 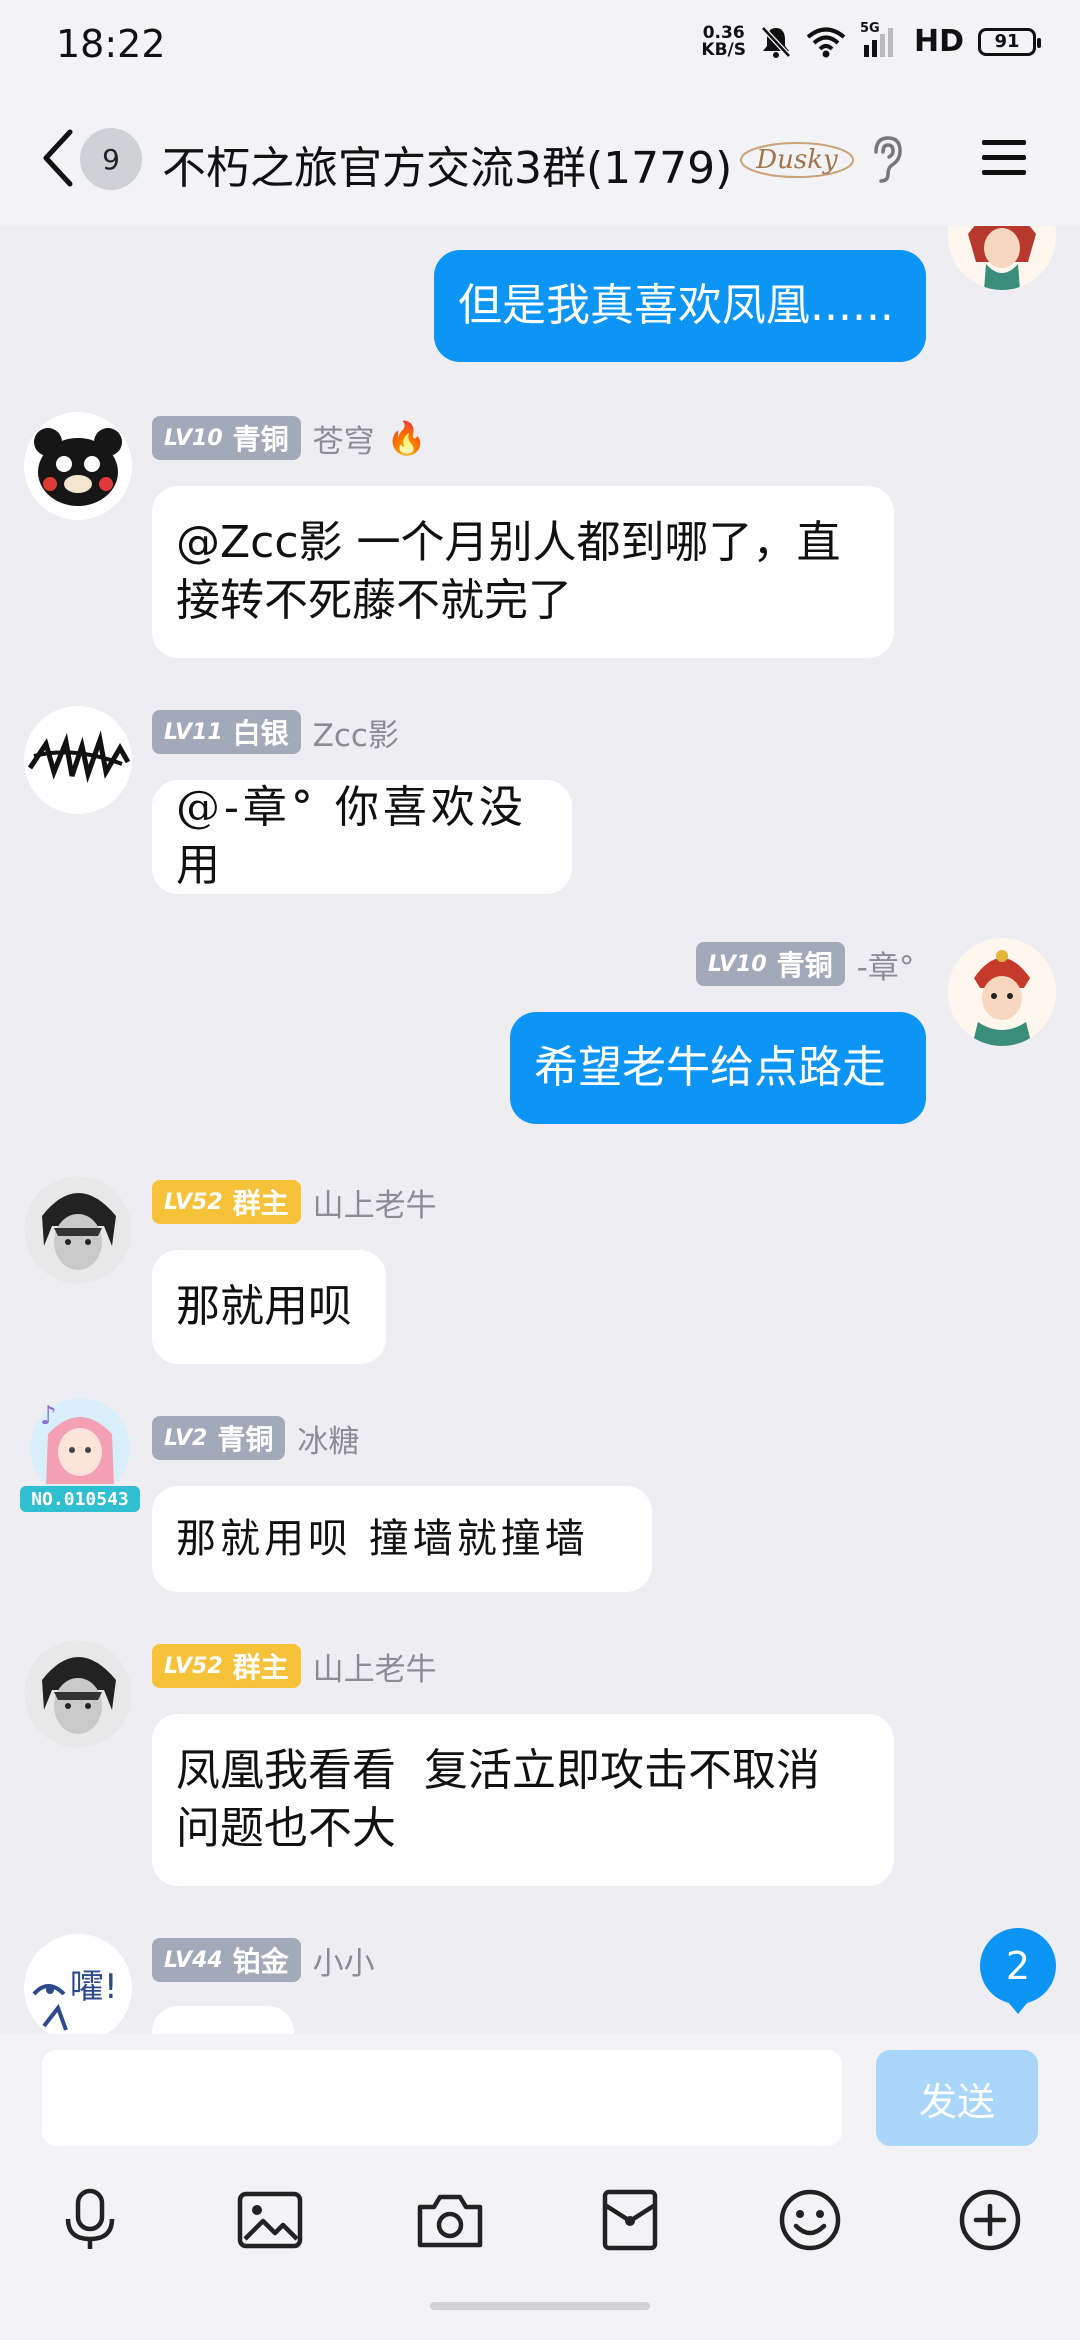 I want to click on logo-text: Dusky, so click(x=796, y=160).